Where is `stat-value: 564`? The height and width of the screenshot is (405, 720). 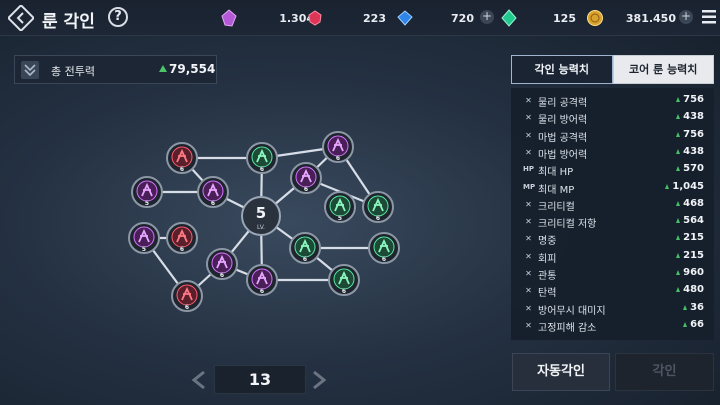 stat-value: 564 is located at coordinates (693, 221).